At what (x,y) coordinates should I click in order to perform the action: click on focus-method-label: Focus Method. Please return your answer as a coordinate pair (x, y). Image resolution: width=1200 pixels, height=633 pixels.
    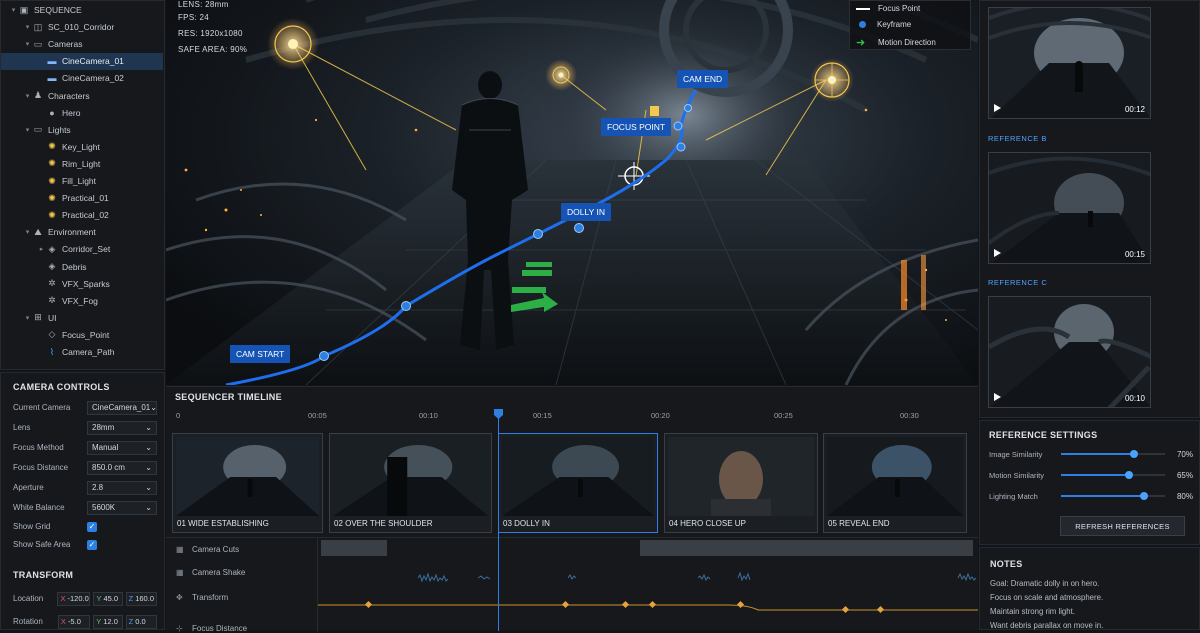
    Looking at the image, I should click on (38, 447).